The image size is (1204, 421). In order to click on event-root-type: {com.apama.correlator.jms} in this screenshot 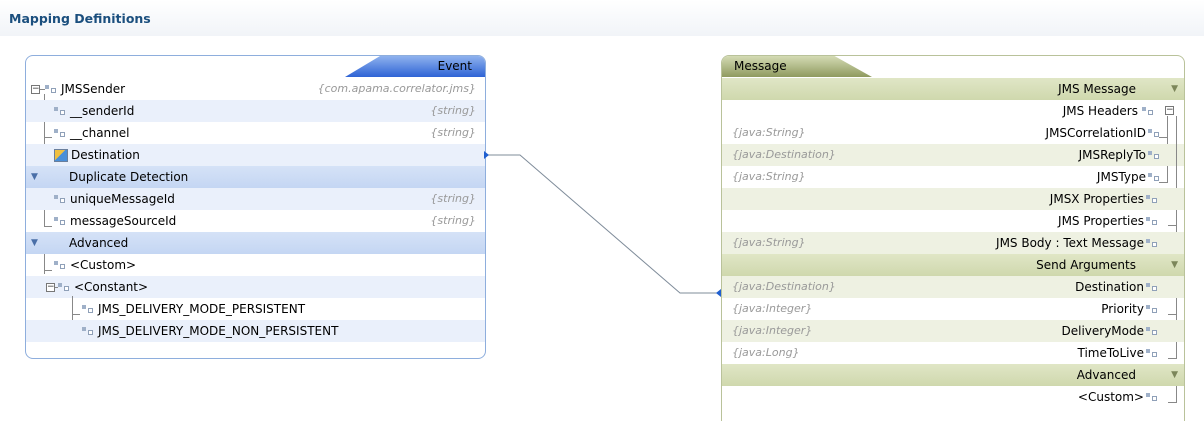, I will do `click(396, 88)`.